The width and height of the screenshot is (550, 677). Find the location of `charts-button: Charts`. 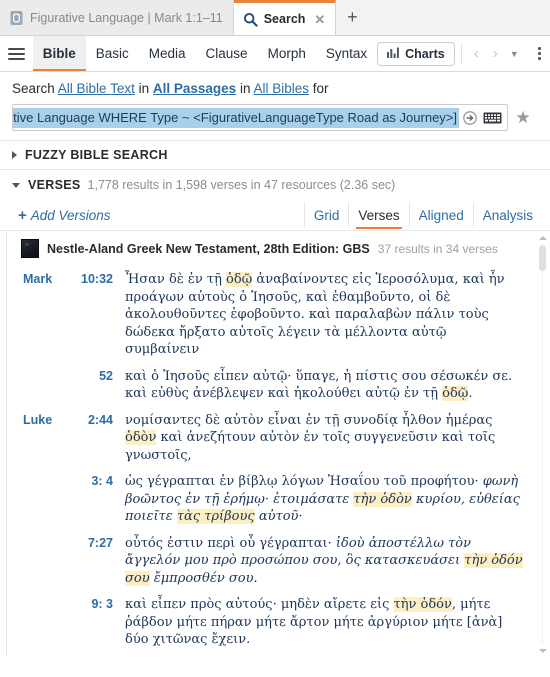

charts-button: Charts is located at coordinates (416, 53).